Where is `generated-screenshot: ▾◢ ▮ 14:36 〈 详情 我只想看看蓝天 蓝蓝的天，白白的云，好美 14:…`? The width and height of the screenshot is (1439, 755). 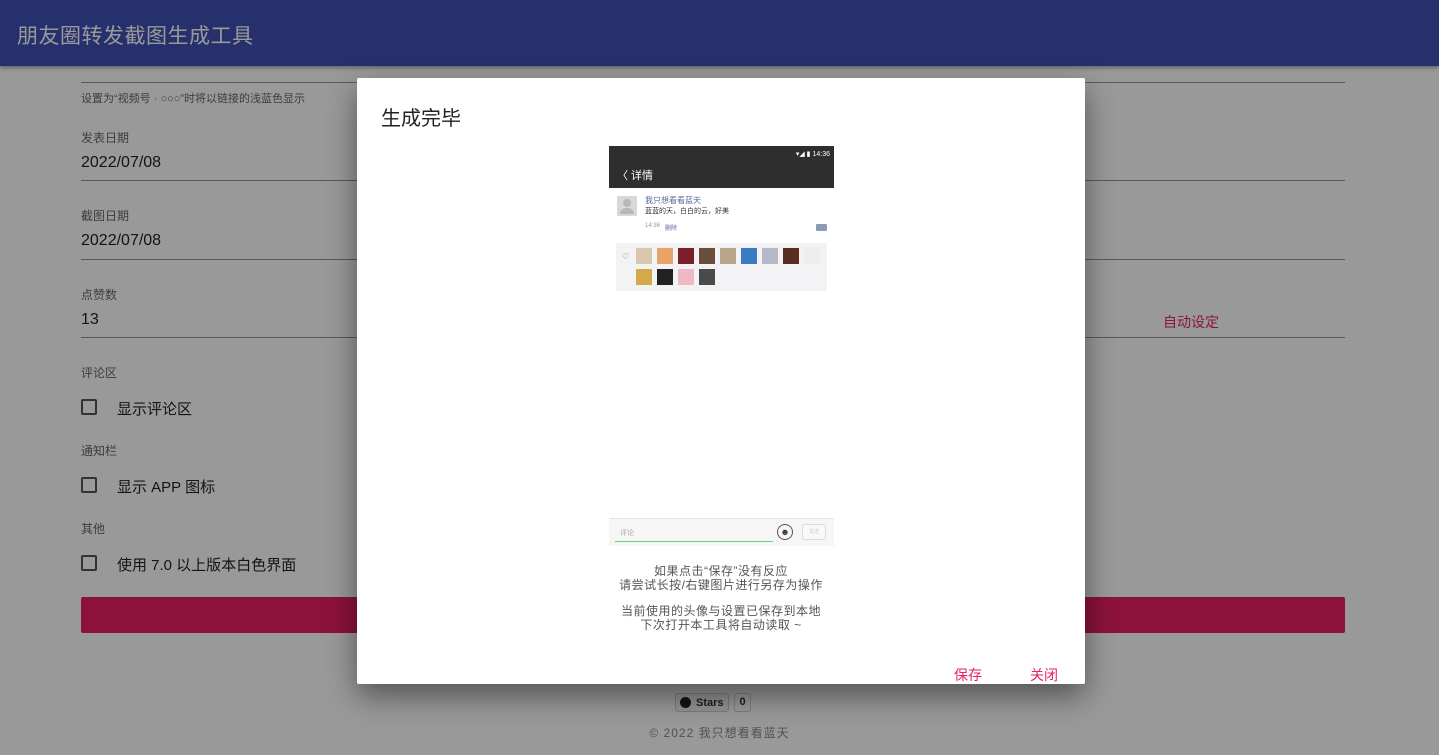
generated-screenshot: ▾◢ ▮ 14:36 〈 详情 我只想看看蓝天 蓝蓝的天，白白的云，好美 14:… is located at coordinates (721, 346).